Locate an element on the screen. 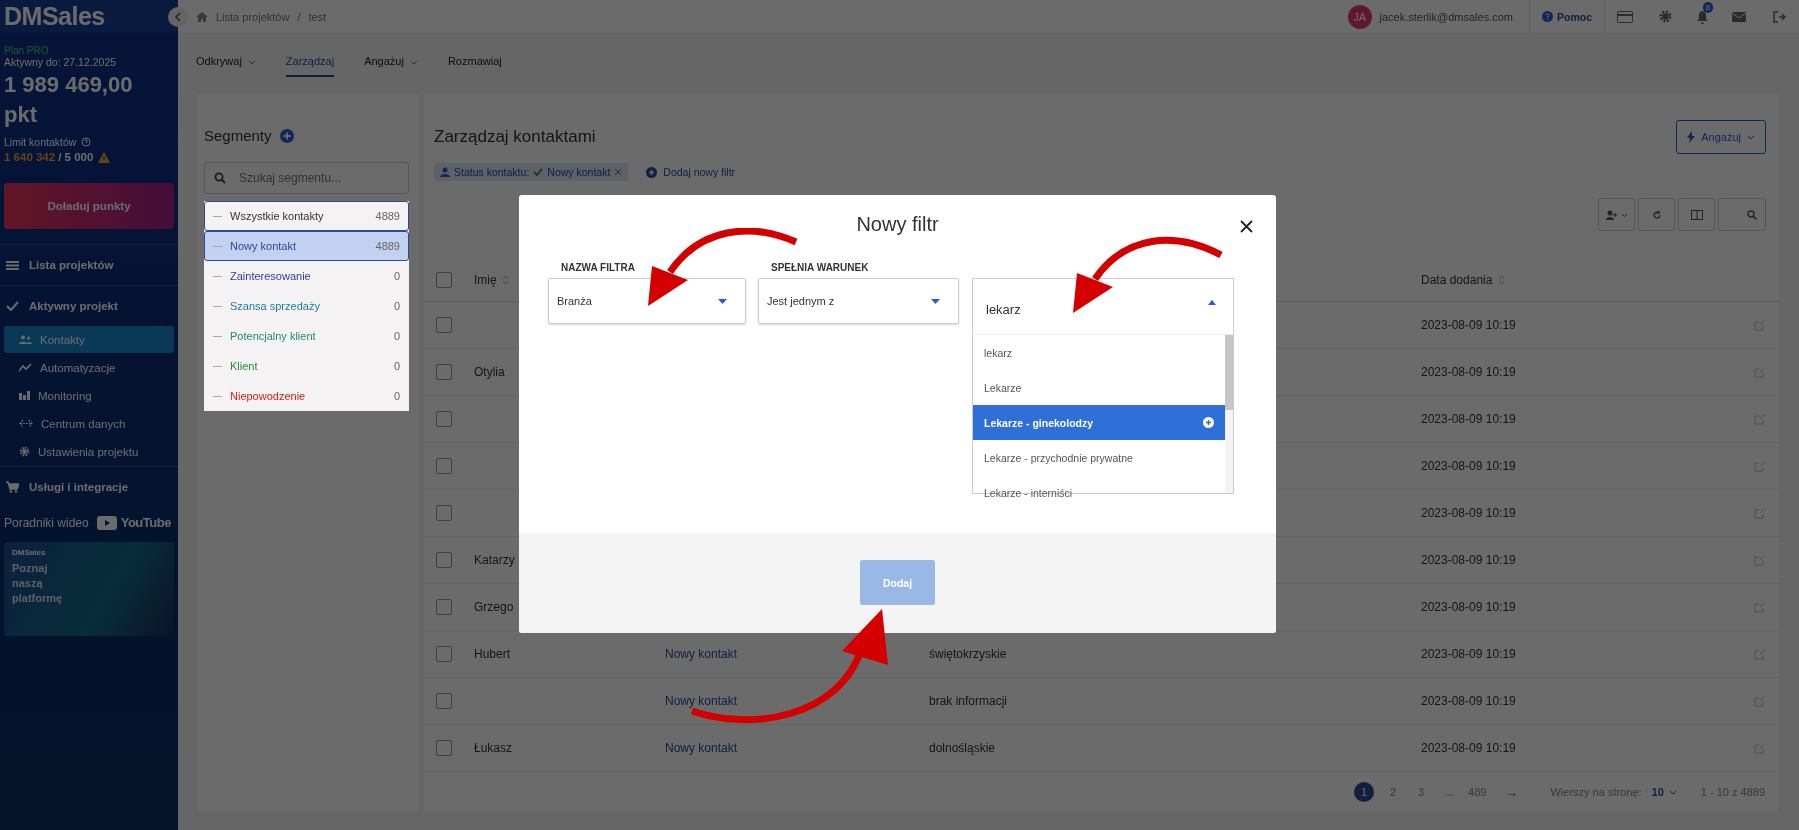 This screenshot has height=830, width=1799. option-item: Lekarze is located at coordinates (1099, 387).